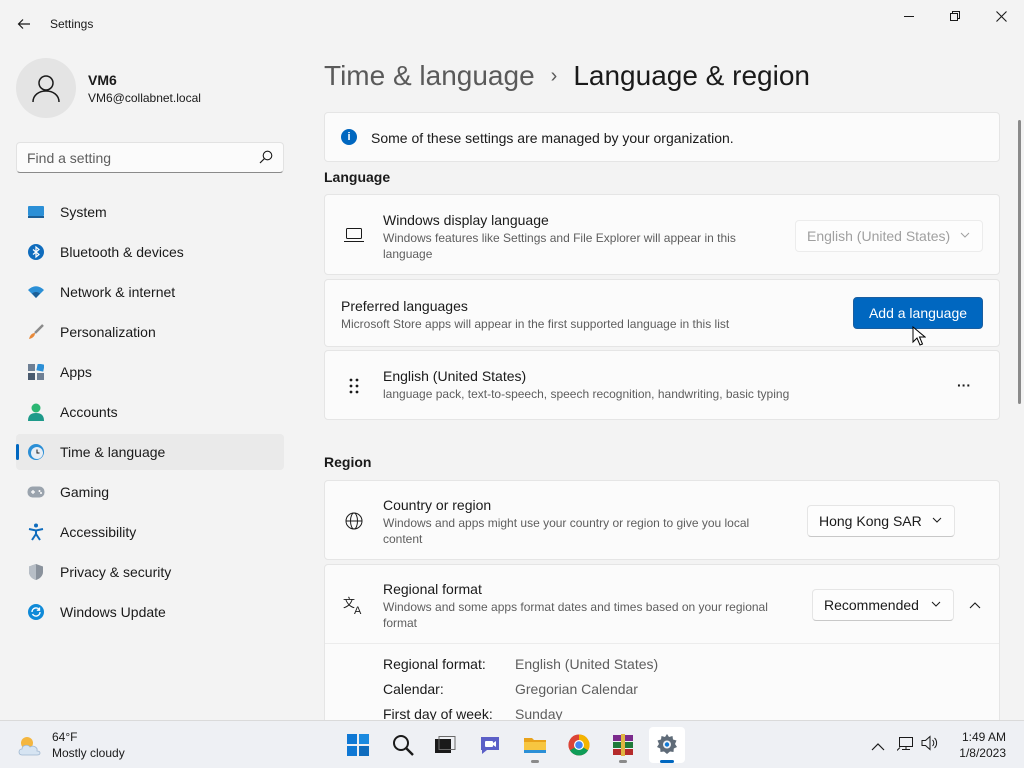 This screenshot has height=768, width=1024. Describe the element at coordinates (437, 505) in the screenshot. I see `country-region-title: Country or region` at that location.